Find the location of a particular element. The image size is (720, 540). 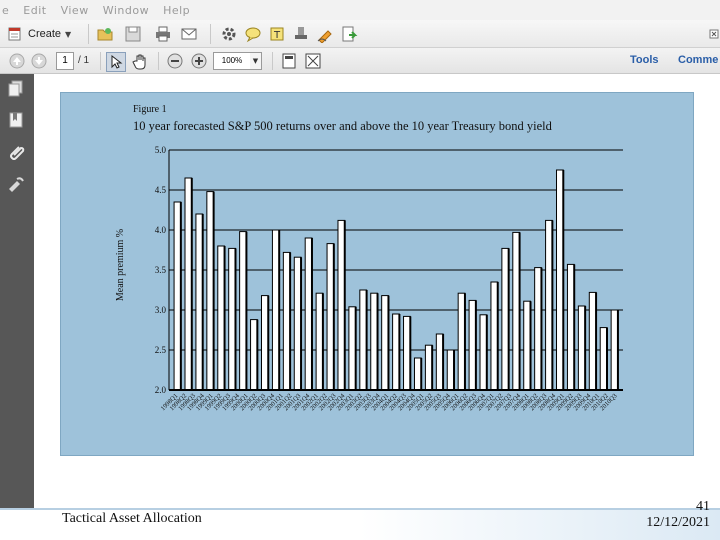

page-up-icon is located at coordinates (17, 61).